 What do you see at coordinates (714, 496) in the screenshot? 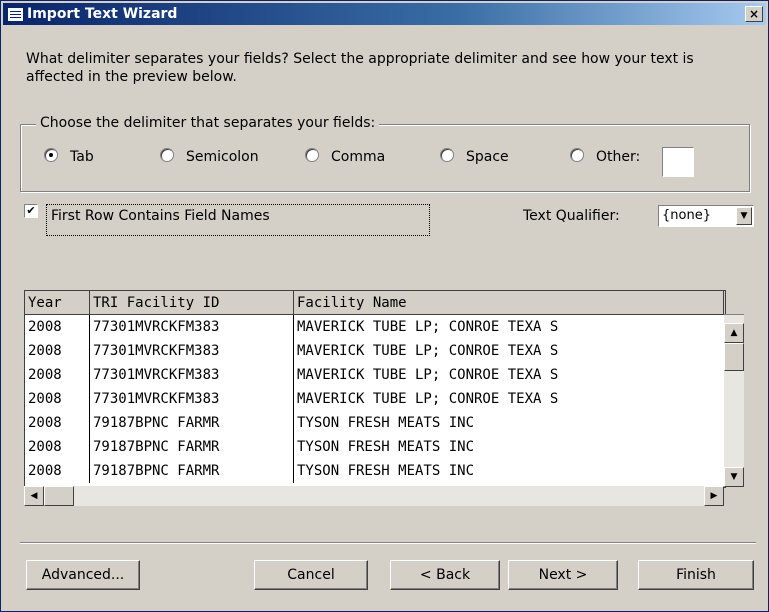
I see `scroll-right-icon: ▶` at bounding box center [714, 496].